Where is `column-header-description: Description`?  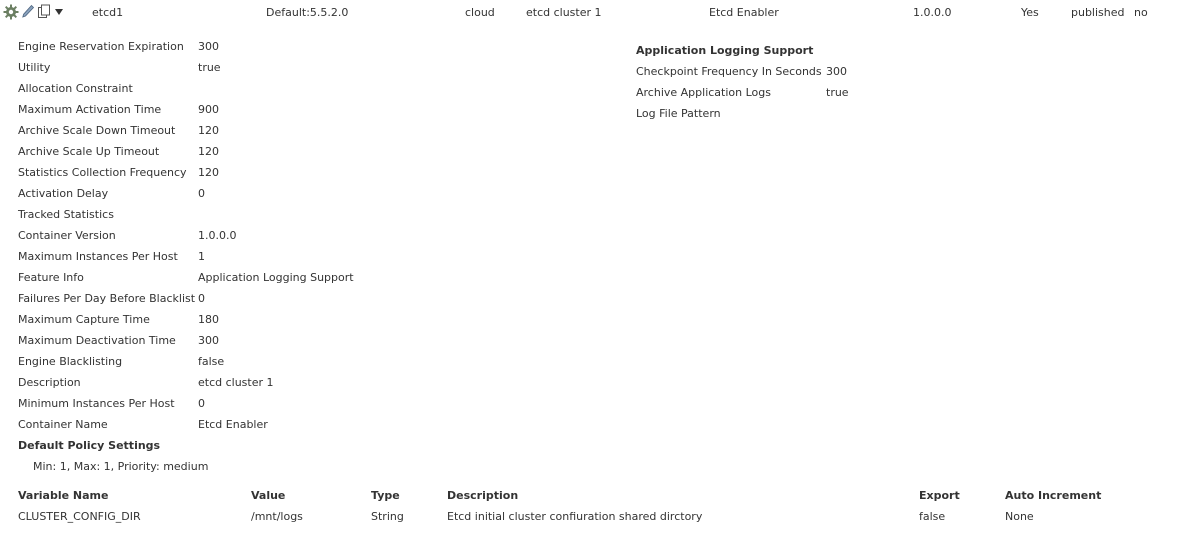 column-header-description: Description is located at coordinates (483, 495).